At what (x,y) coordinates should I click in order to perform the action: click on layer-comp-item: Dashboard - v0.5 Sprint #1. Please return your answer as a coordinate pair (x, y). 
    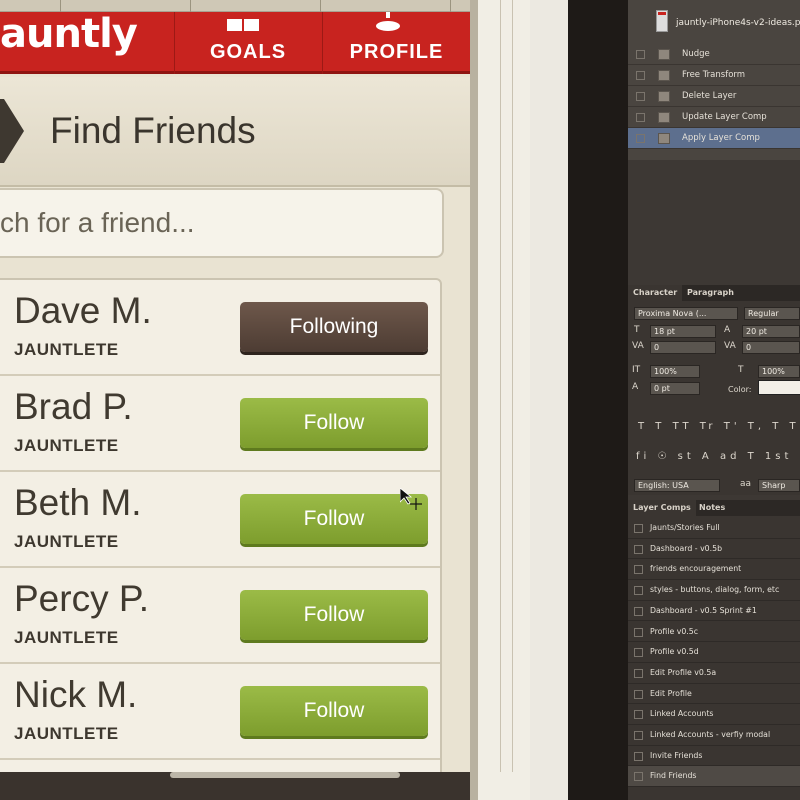
    Looking at the image, I should click on (714, 611).